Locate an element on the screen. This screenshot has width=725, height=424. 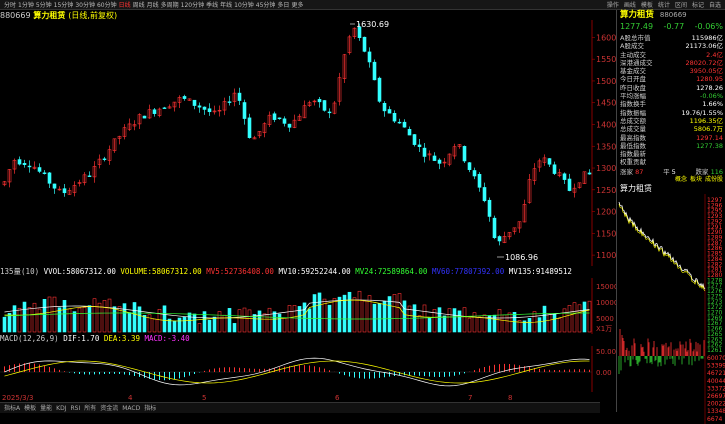
indicator-tab: KDJ is located at coordinates (61, 408).